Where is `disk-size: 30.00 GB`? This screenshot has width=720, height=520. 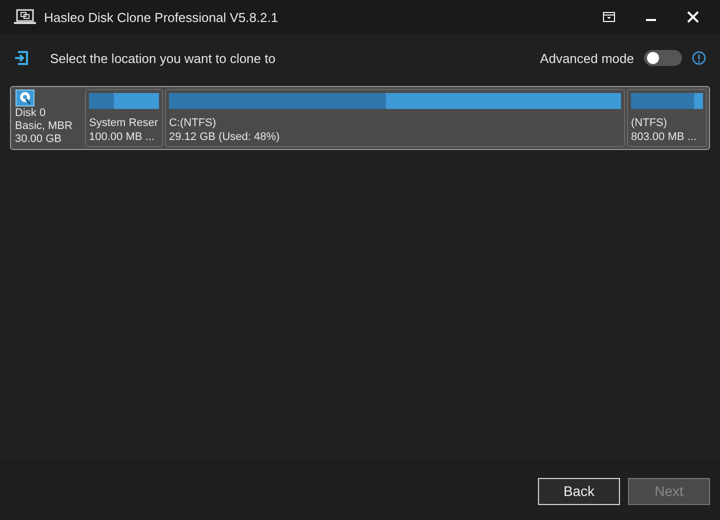 disk-size: 30.00 GB is located at coordinates (38, 139).